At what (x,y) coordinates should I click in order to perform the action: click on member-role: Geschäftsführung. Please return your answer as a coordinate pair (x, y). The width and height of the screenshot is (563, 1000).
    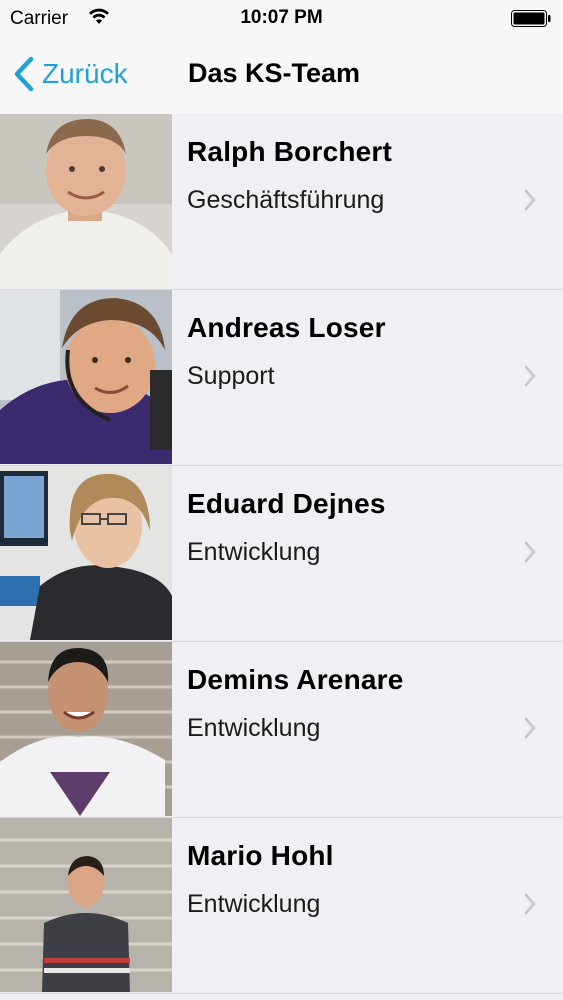
    Looking at the image, I should click on (286, 200).